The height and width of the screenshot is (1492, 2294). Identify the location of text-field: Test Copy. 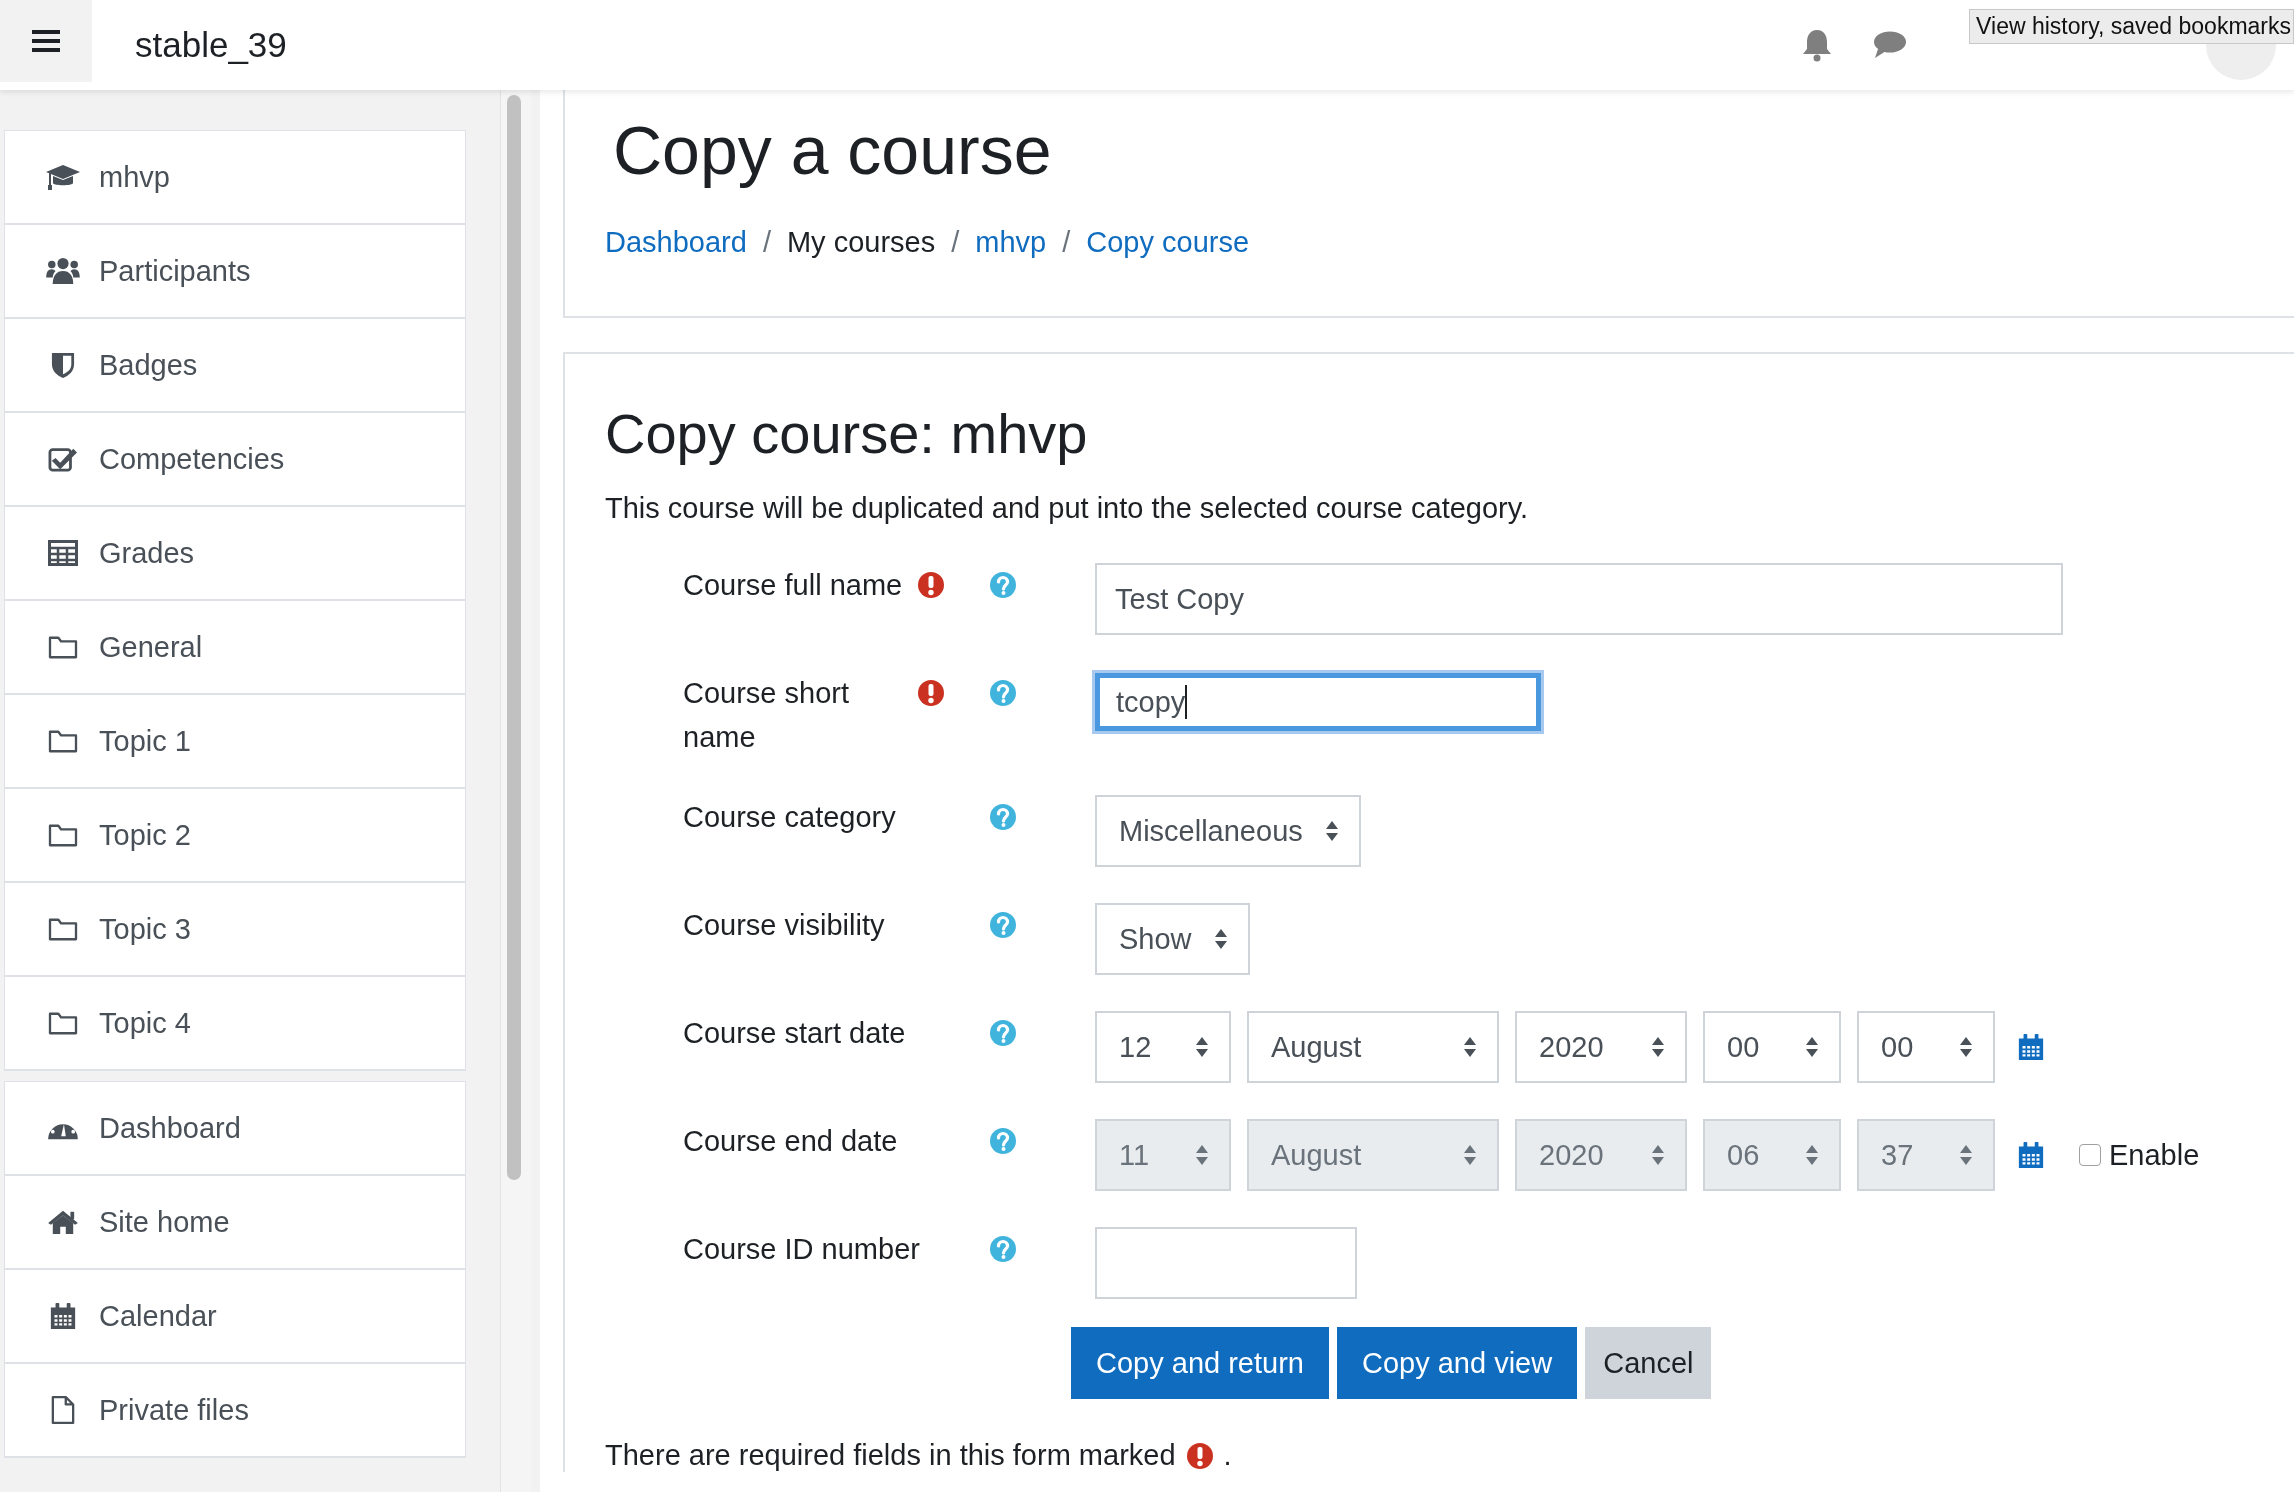
(1579, 599).